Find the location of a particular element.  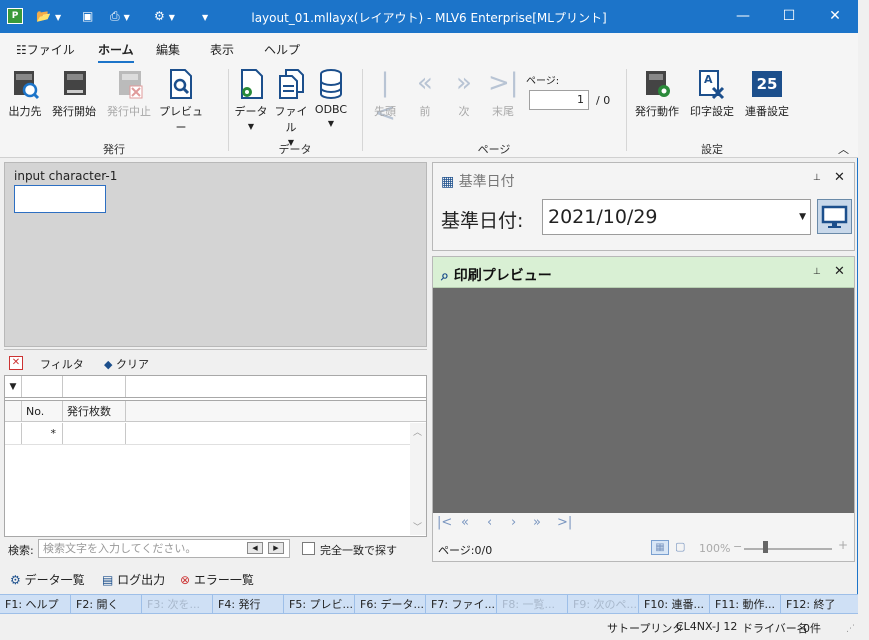

zoom-in-icon: + is located at coordinates (843, 545).